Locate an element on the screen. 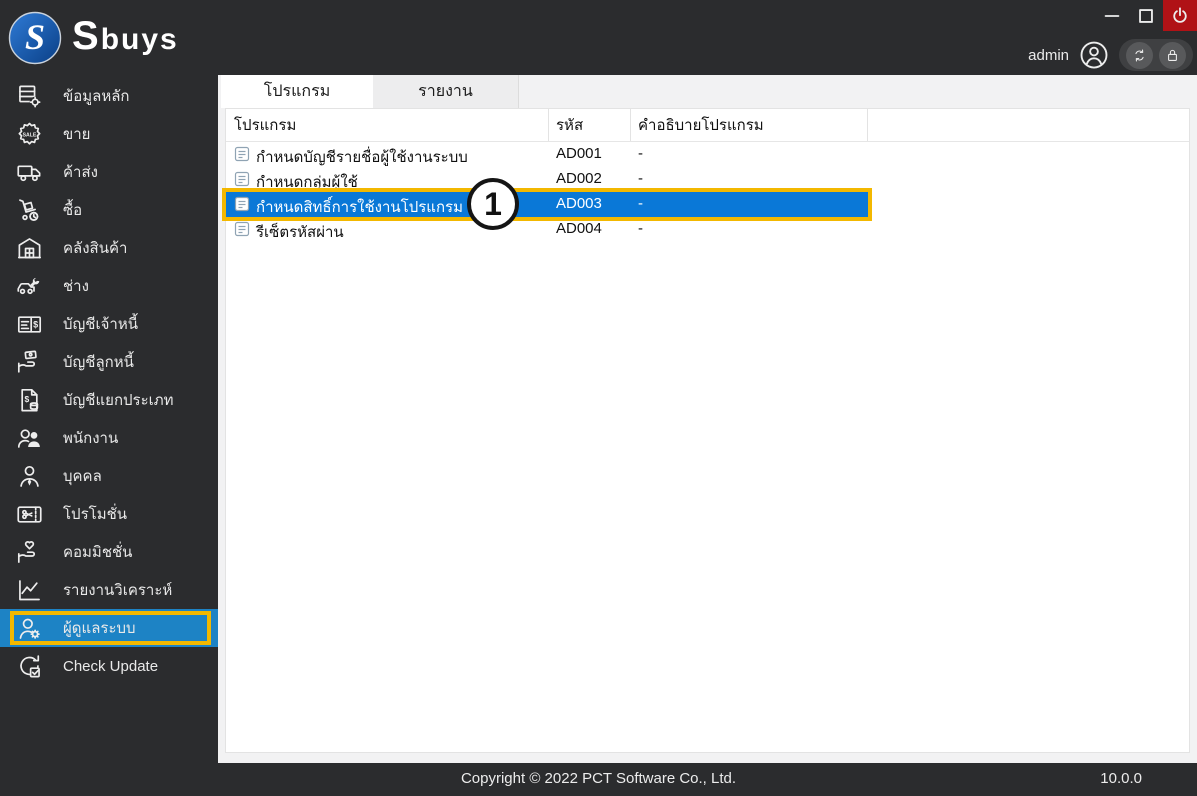  sidebar-item-accounts-payable: $ บัญชีเจ้าหนี้ is located at coordinates (109, 324).